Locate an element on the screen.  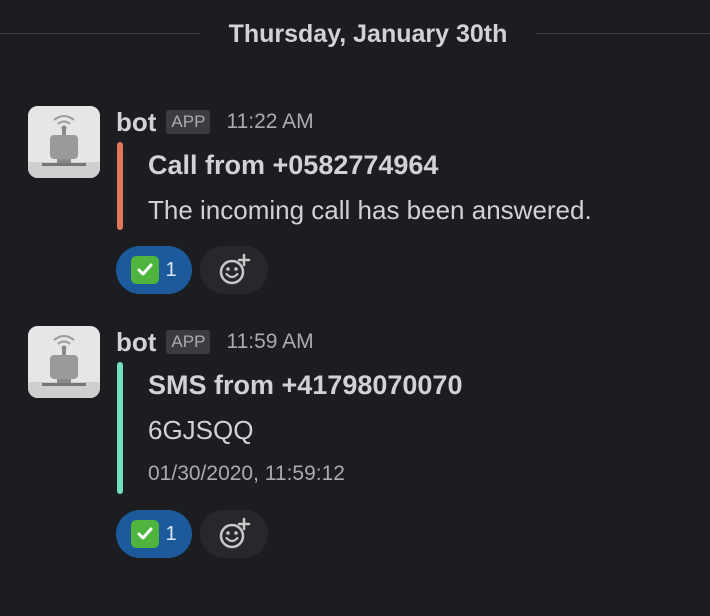
attachment-title: SMS from +41798070070 is located at coordinates (305, 385).